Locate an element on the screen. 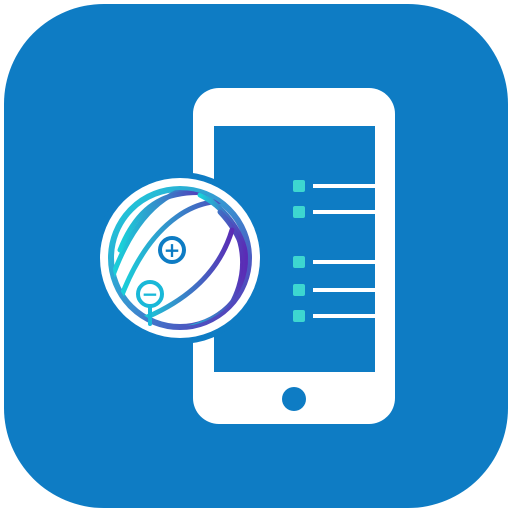  minus-symbol: − is located at coordinates (150, 294).